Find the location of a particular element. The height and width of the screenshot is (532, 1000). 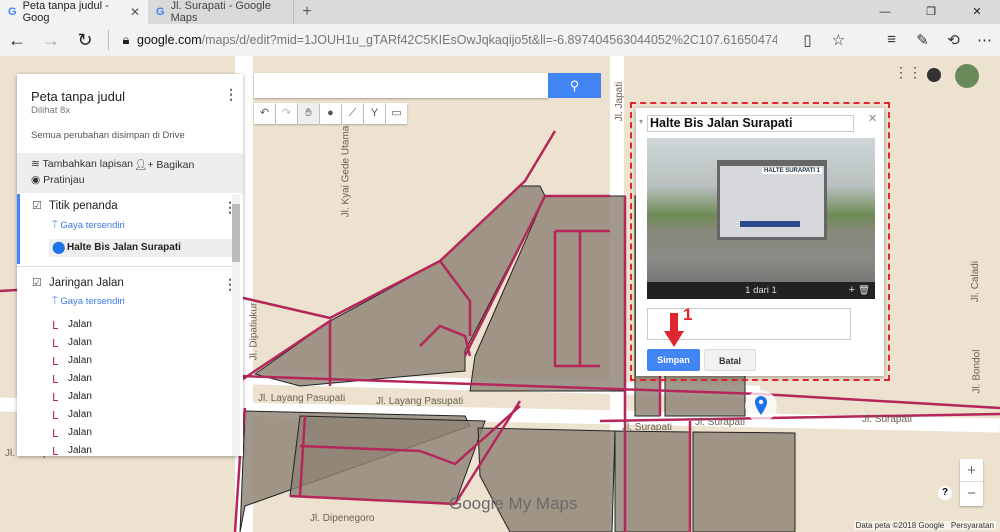

add-layer-button: ≋ Tambahkan lapisan is located at coordinates (82, 164).